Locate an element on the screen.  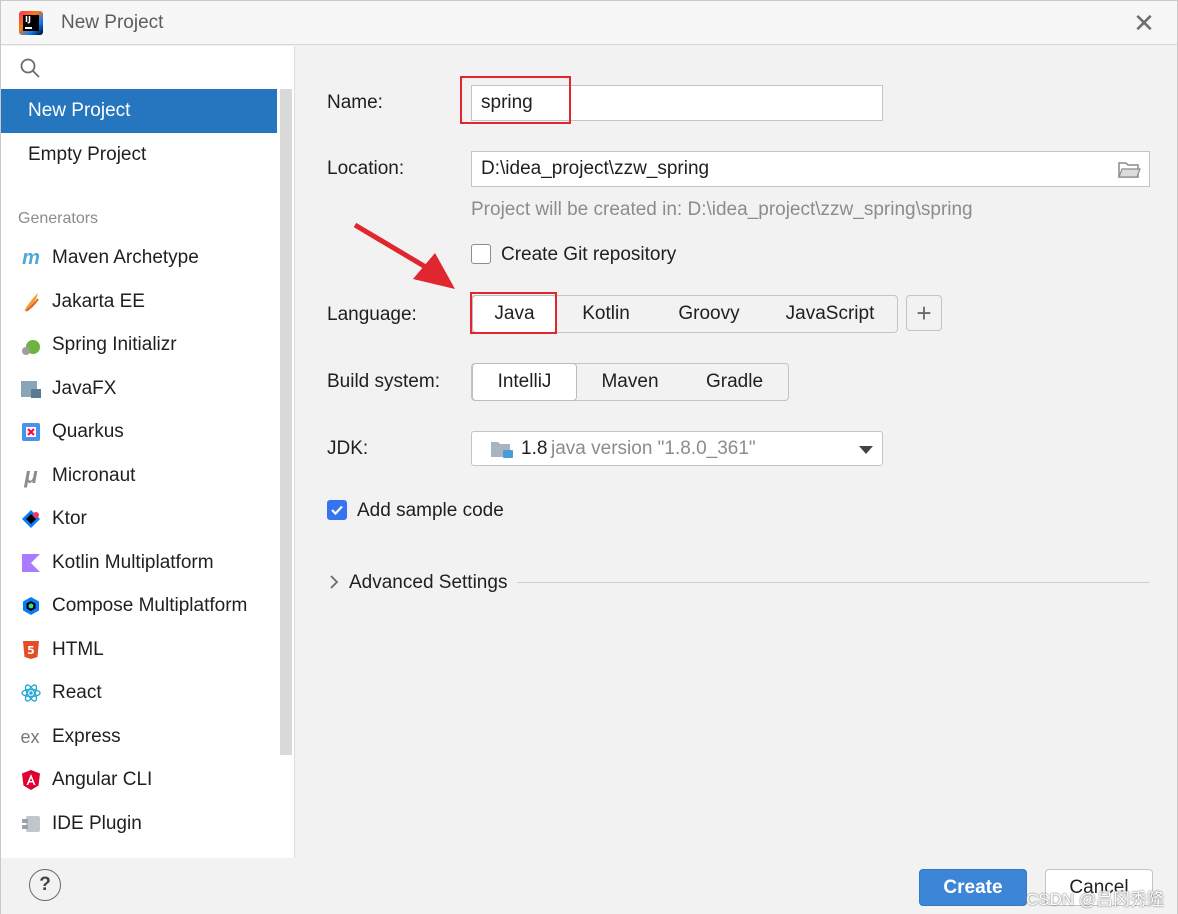
sidebar-item-label: Express is located at coordinates (86, 736).